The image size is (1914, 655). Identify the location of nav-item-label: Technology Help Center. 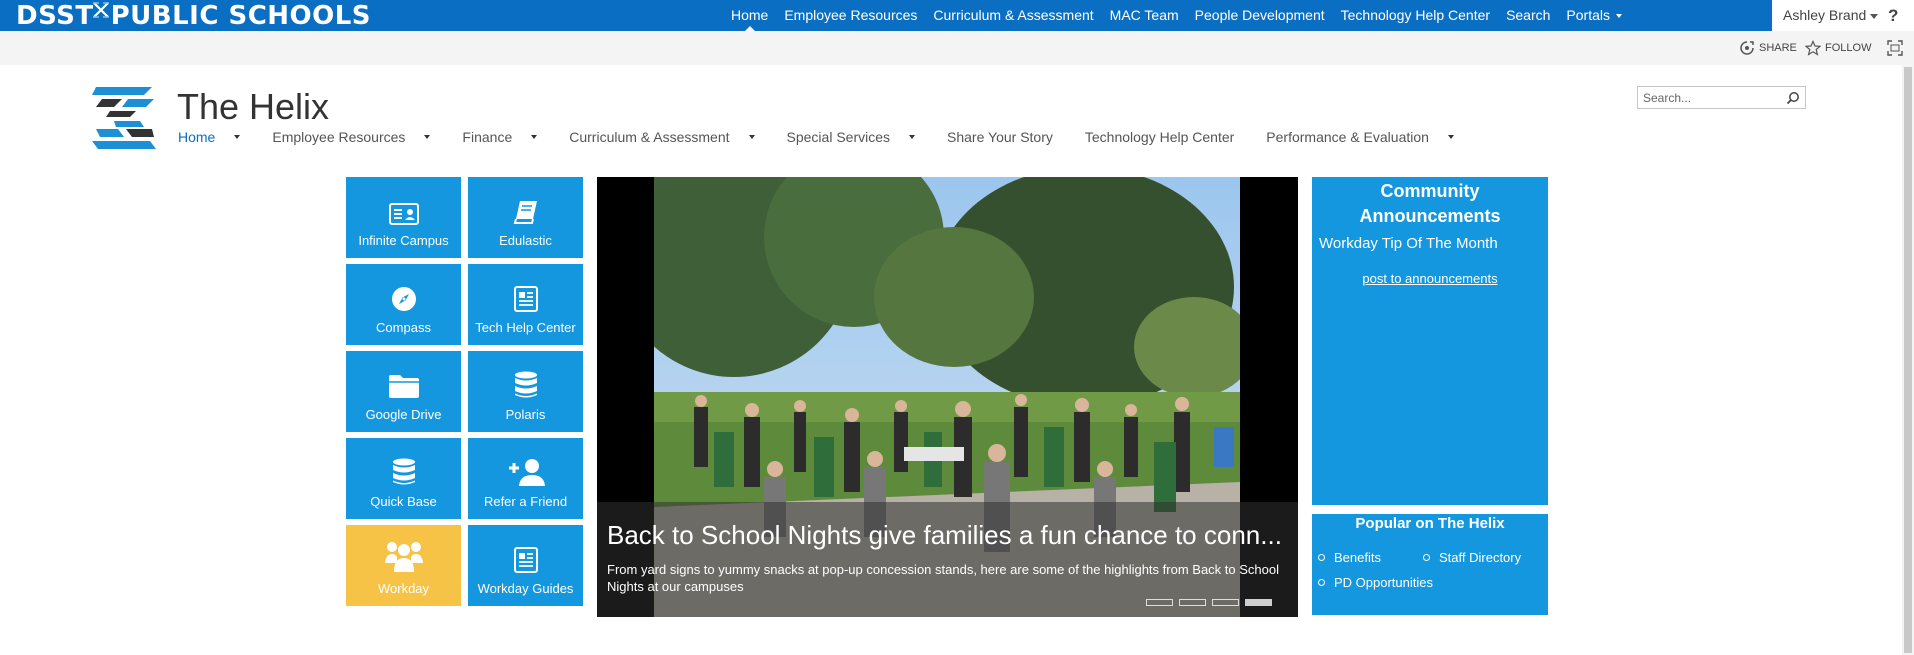
(1159, 137).